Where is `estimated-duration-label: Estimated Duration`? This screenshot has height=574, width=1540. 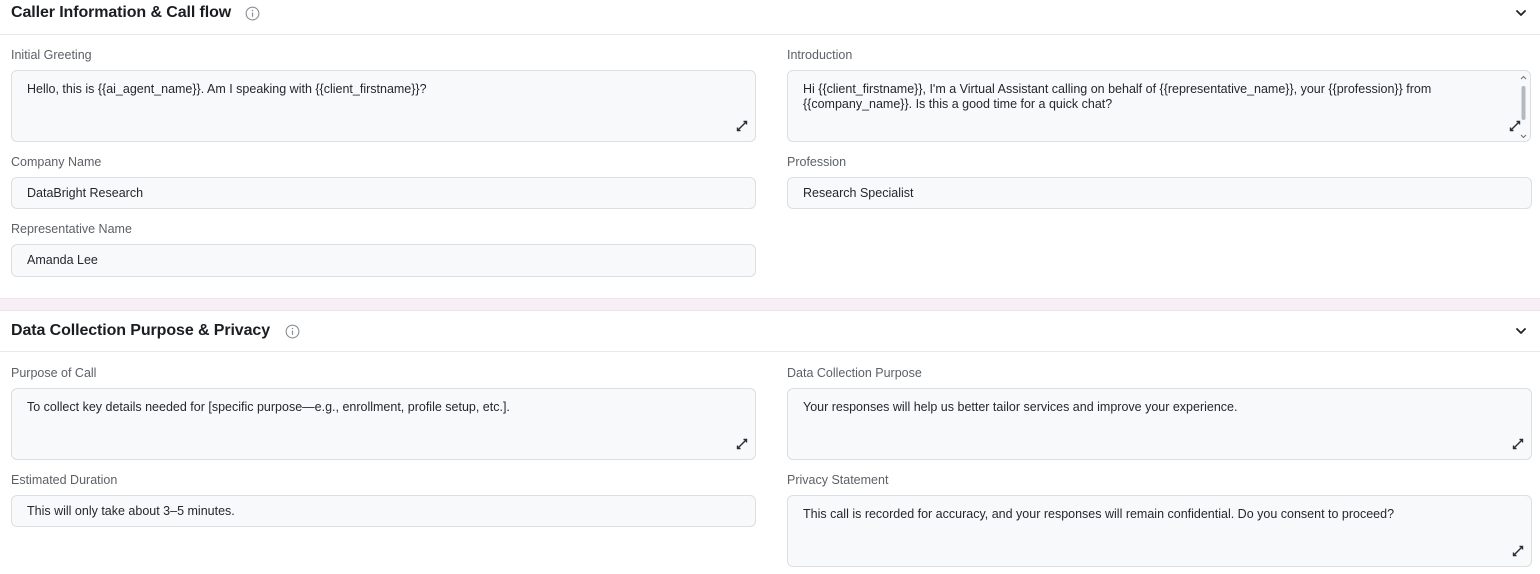 estimated-duration-label: Estimated Duration is located at coordinates (64, 480).